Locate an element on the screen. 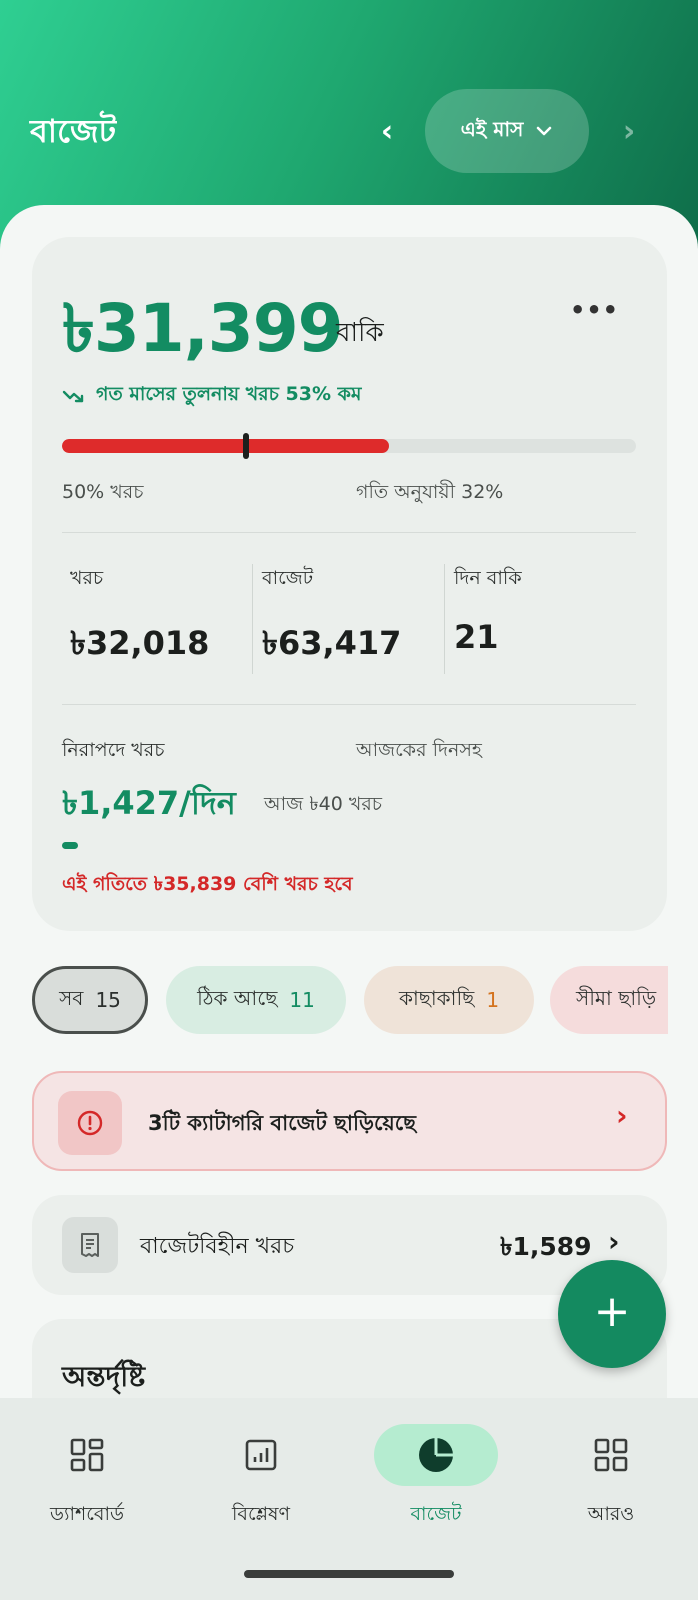 This screenshot has height=1600, width=698. nav-item-dashboard: ড্যাশবোর্ড is located at coordinates (87, 1478).